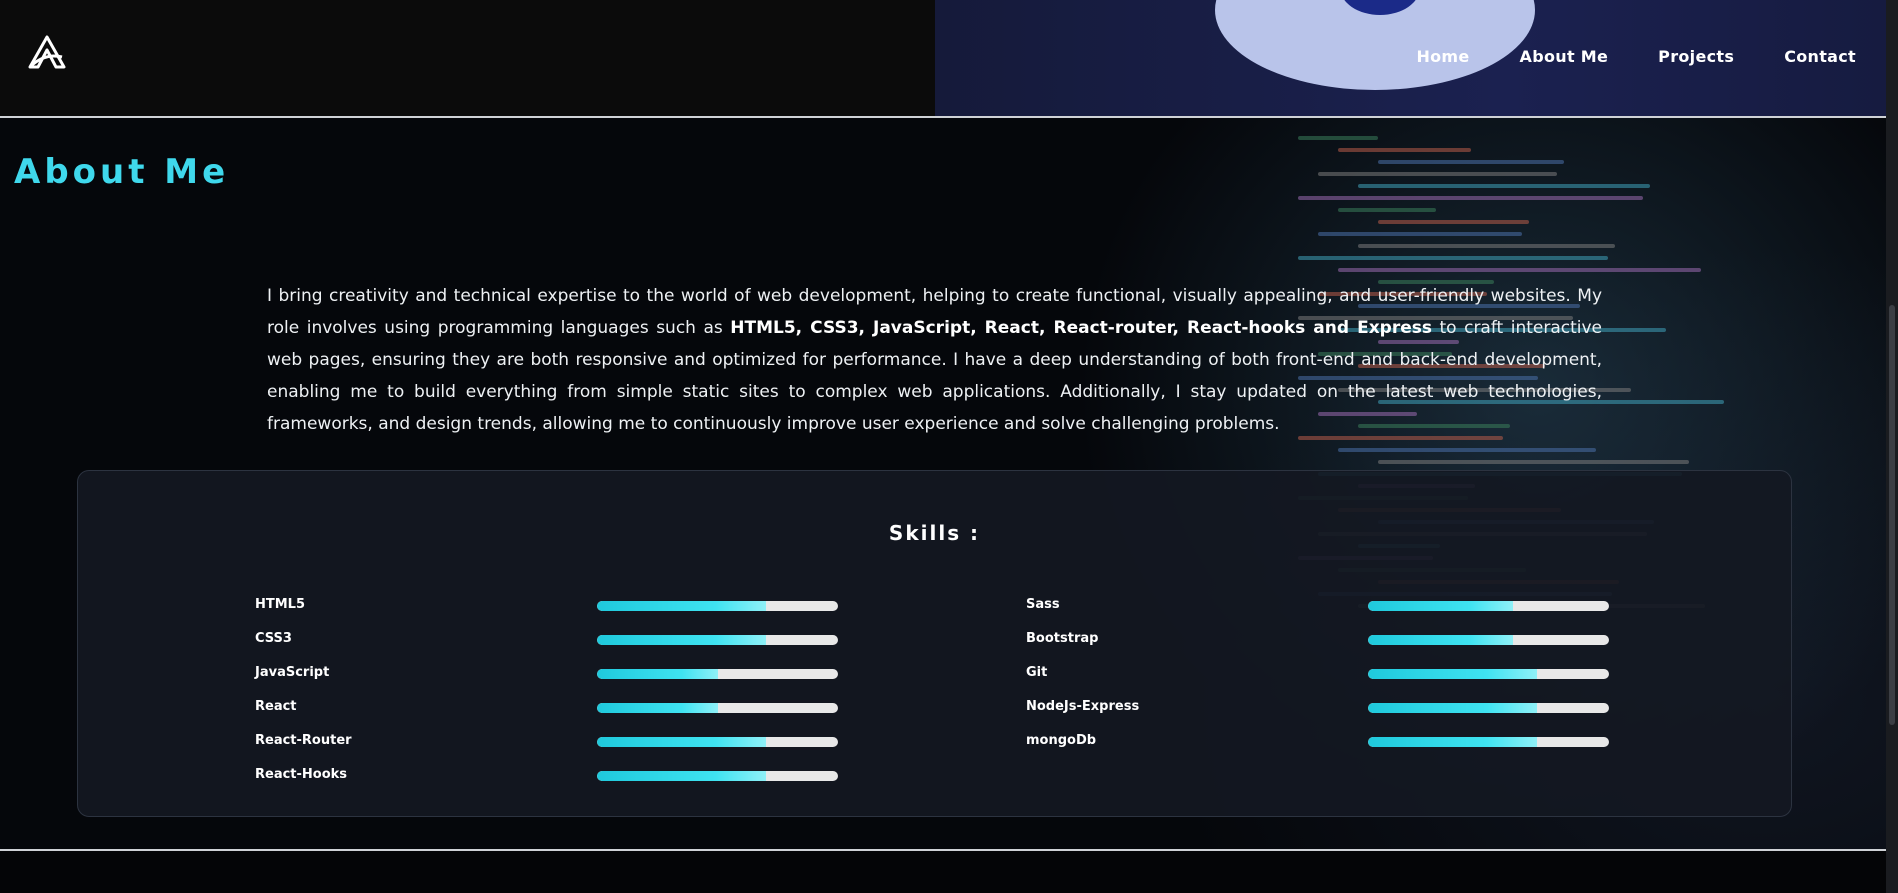 Image resolution: width=1898 pixels, height=893 pixels. I want to click on section-title: About Me, so click(122, 172).